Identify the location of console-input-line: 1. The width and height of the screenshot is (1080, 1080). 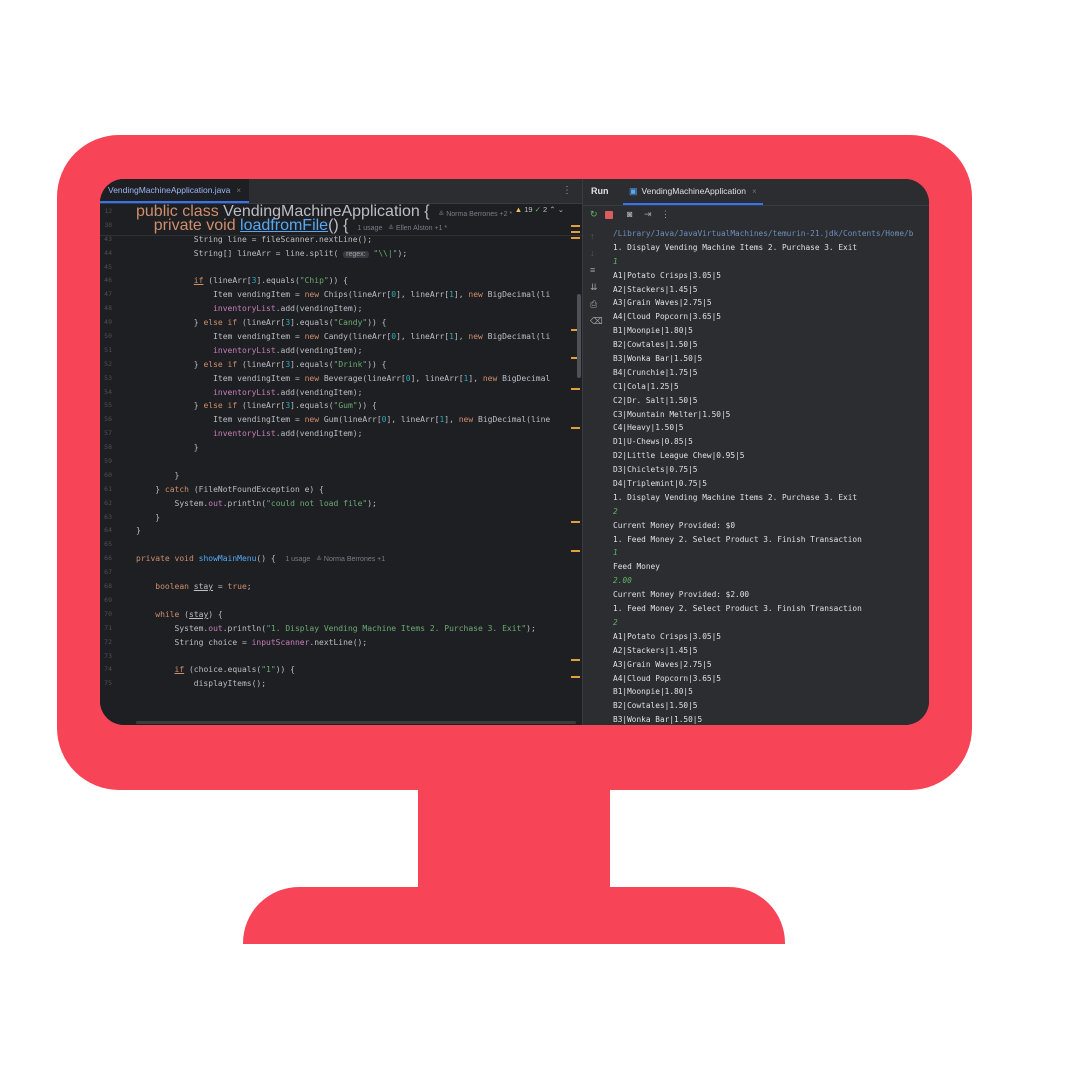
(615, 553).